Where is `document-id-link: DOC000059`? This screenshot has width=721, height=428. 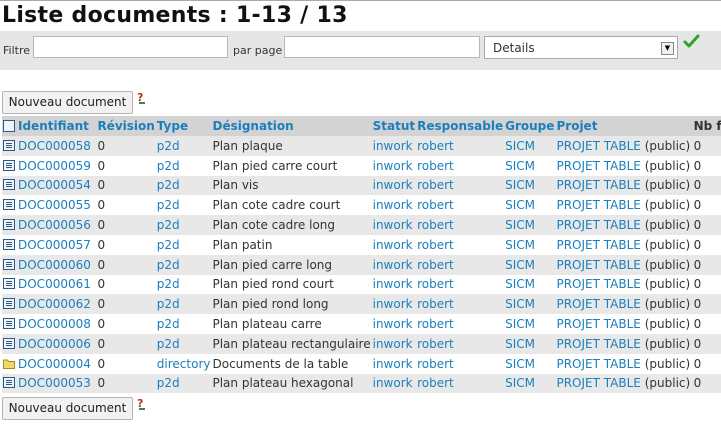
document-id-link: DOC000059 is located at coordinates (54, 166).